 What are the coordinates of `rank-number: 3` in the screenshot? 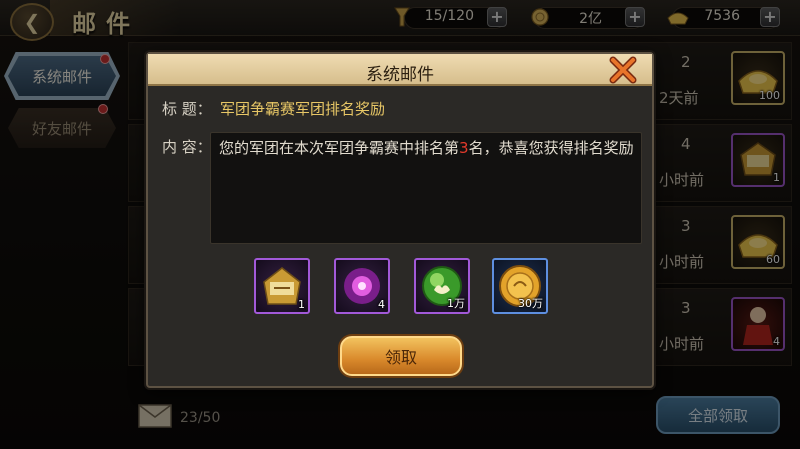 It's located at (464, 148).